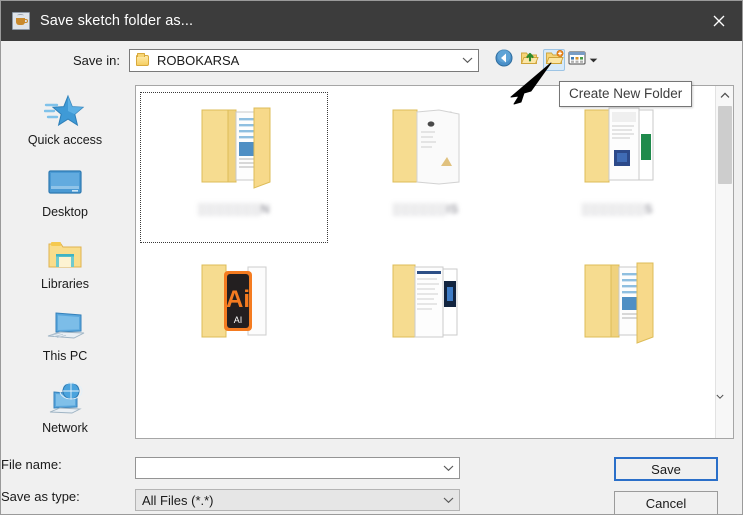  I want to click on svg-text: Ai, so click(238, 299).